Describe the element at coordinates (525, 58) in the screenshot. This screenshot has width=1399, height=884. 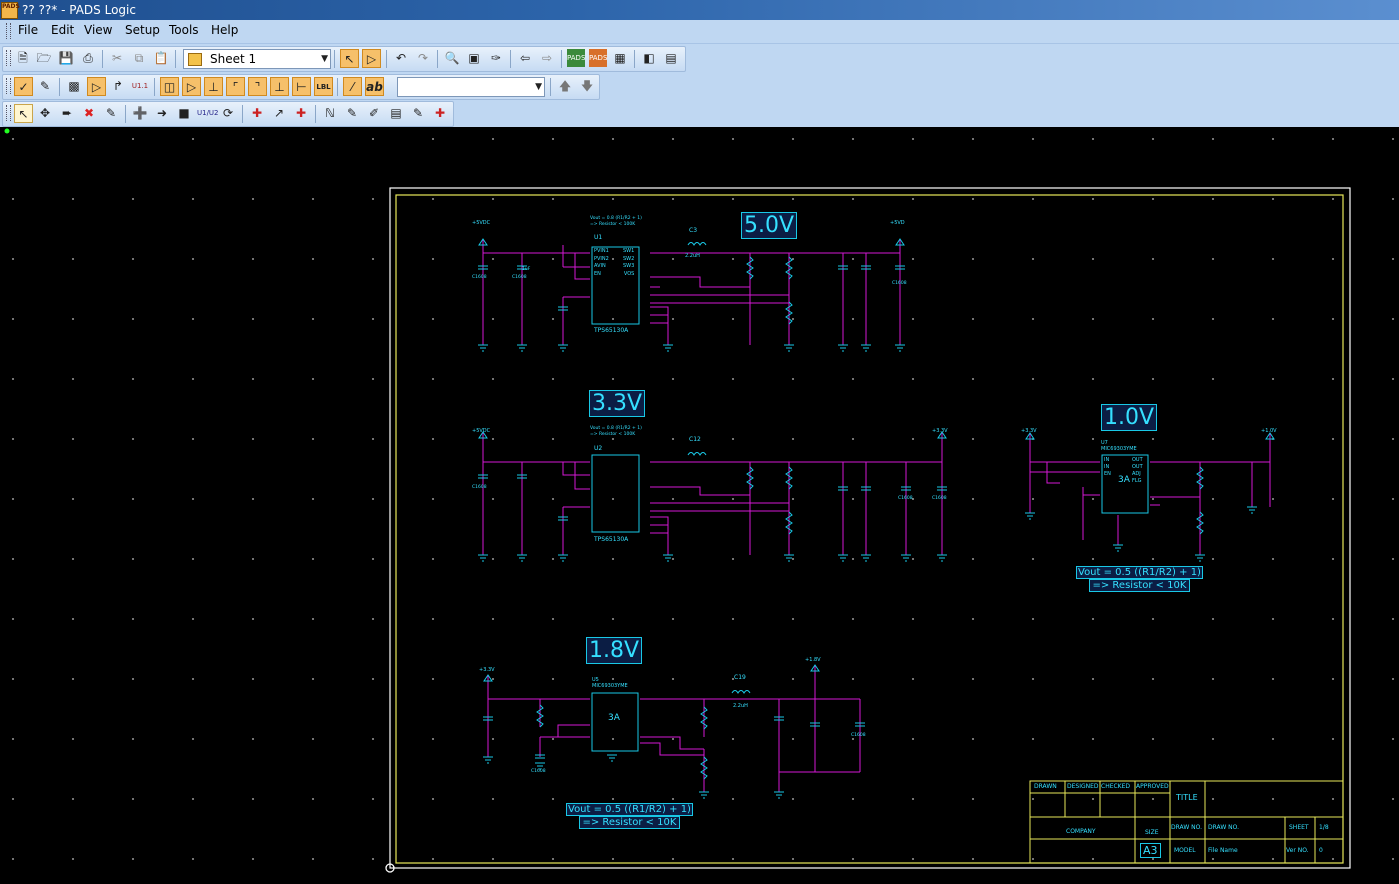
I see `previous-view-icon: ⇦` at that location.